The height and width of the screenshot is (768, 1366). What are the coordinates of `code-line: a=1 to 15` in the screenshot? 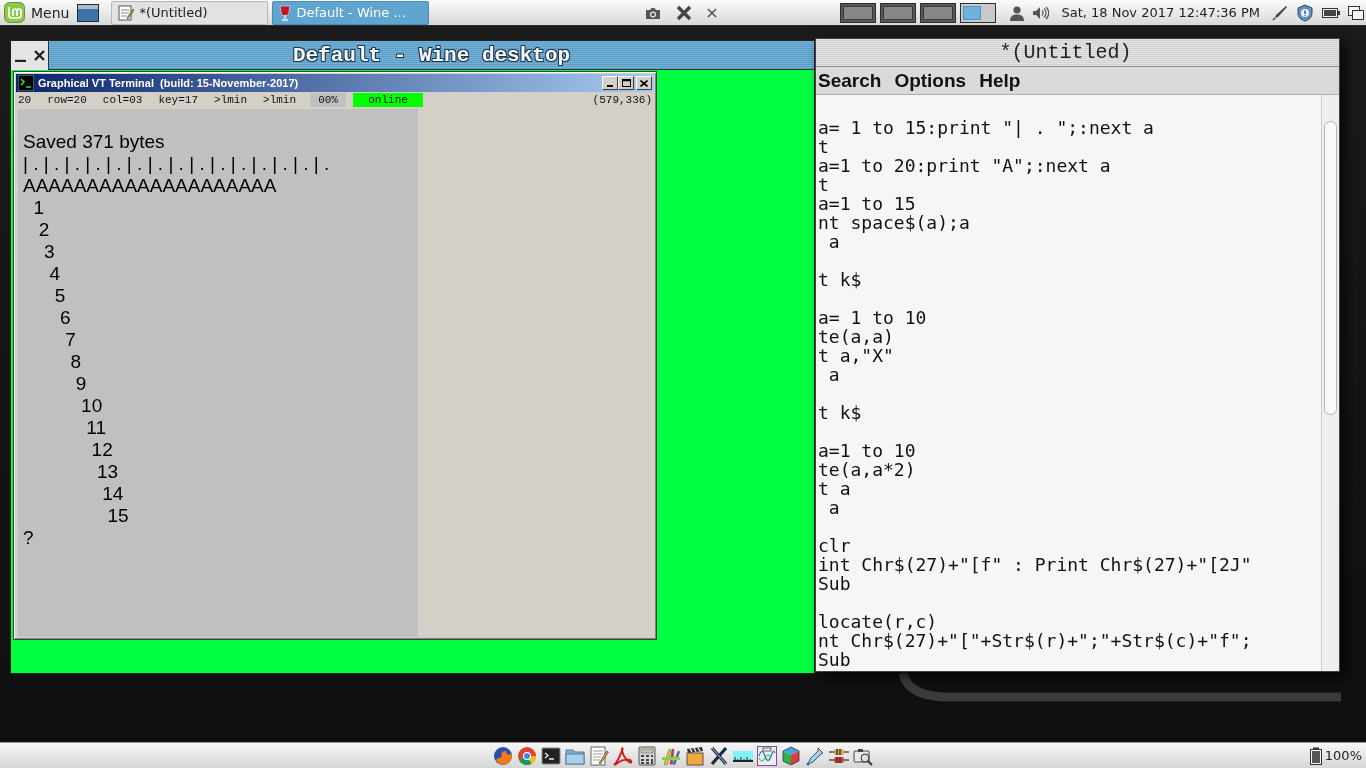 It's located at (867, 203).